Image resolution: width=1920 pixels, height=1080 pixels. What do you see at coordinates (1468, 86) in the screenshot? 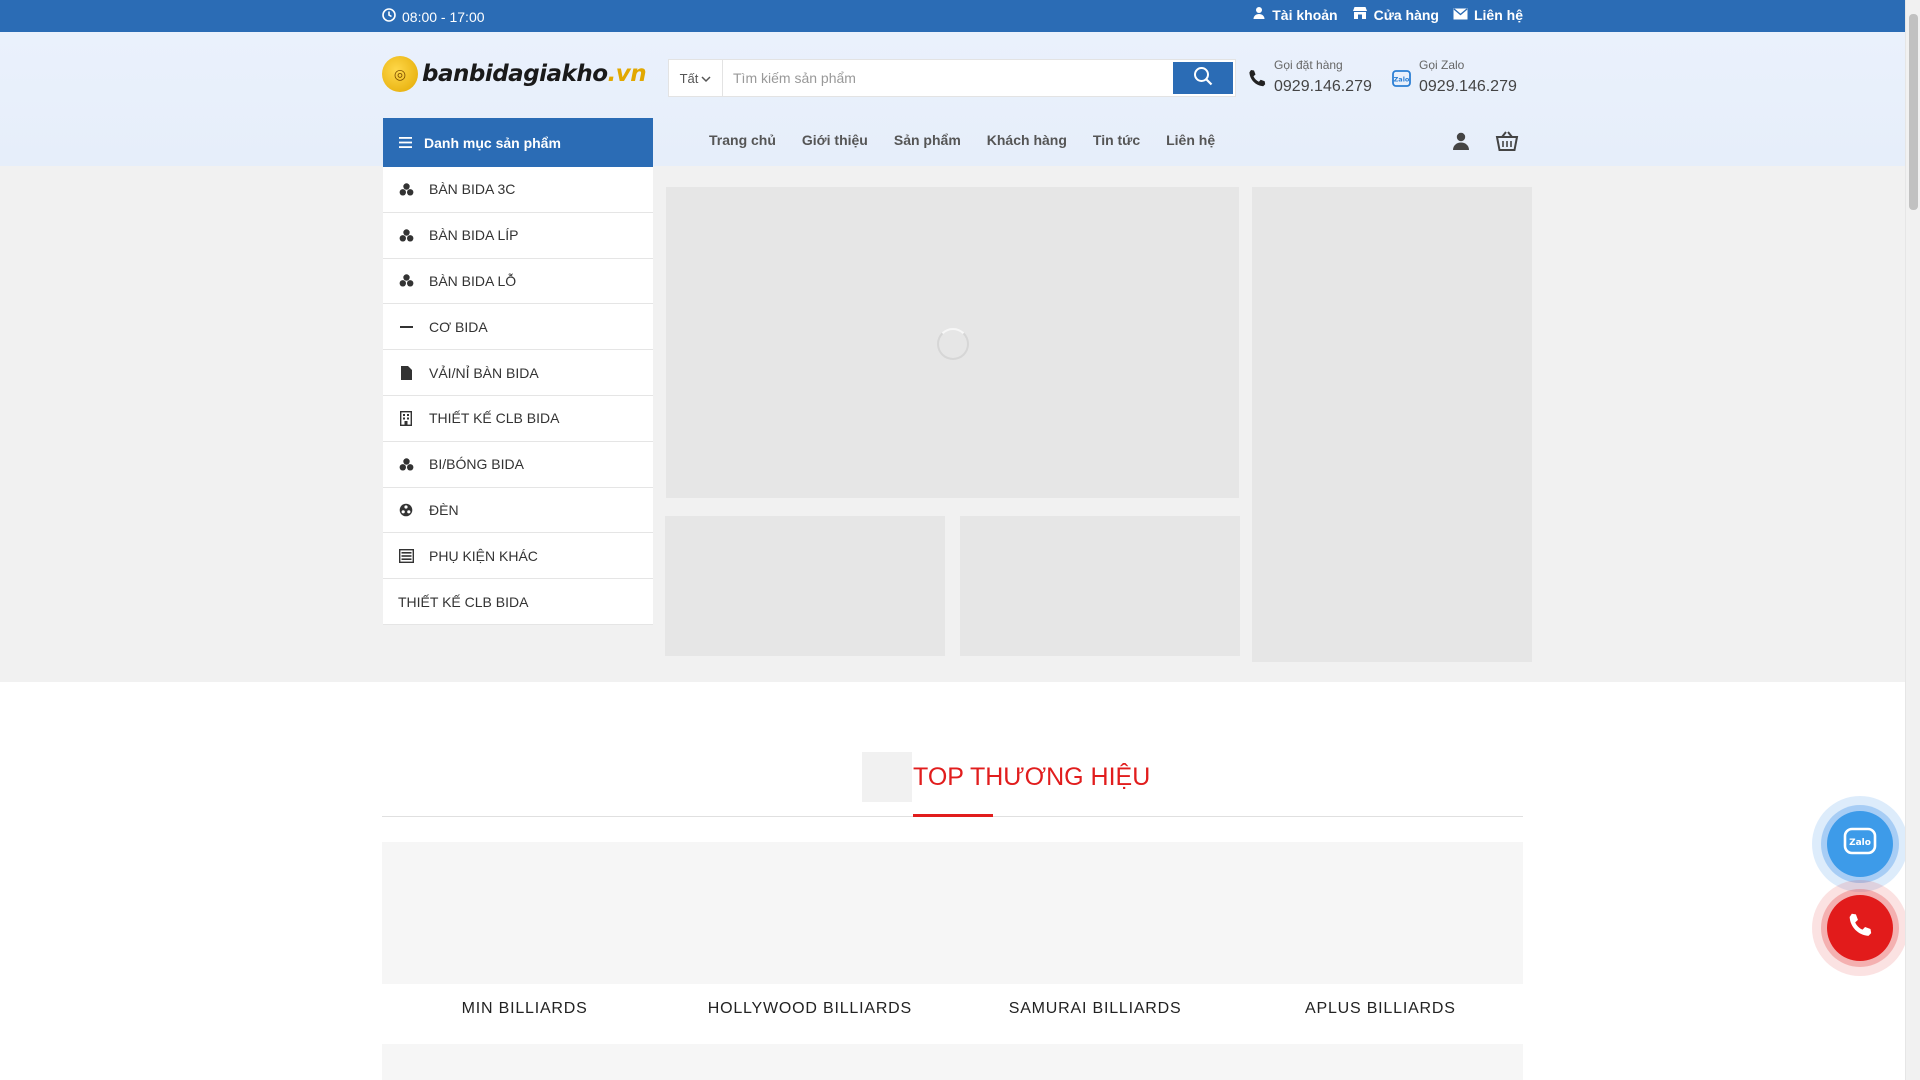
I see `zalo-hotline-number: 0929.146.279` at bounding box center [1468, 86].